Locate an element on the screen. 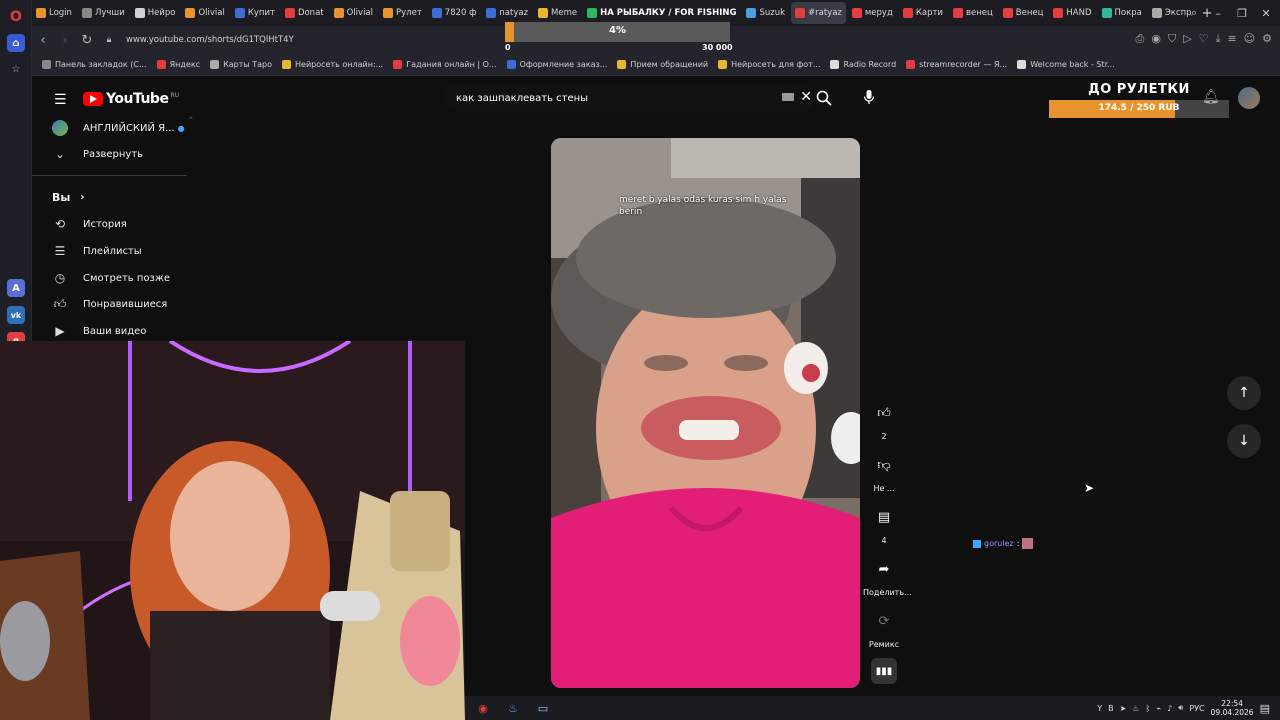  back-icon: ‹ is located at coordinates (43, 40).